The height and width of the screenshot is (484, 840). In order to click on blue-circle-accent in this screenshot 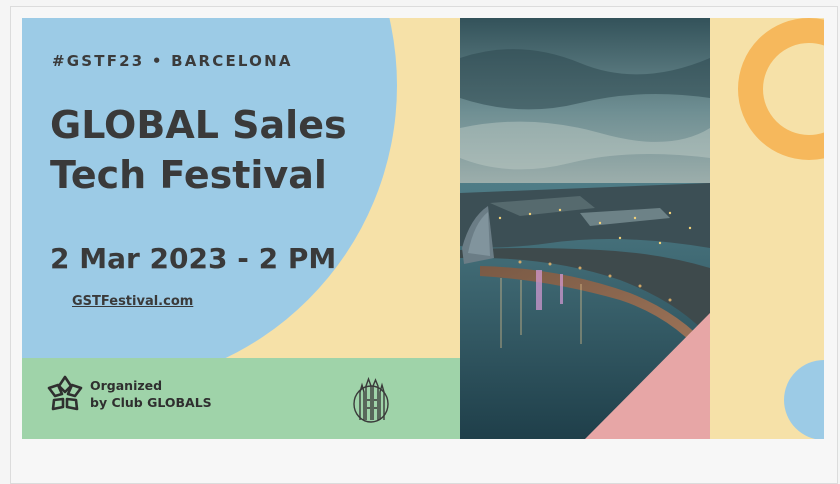, I will do `click(804, 399)`.